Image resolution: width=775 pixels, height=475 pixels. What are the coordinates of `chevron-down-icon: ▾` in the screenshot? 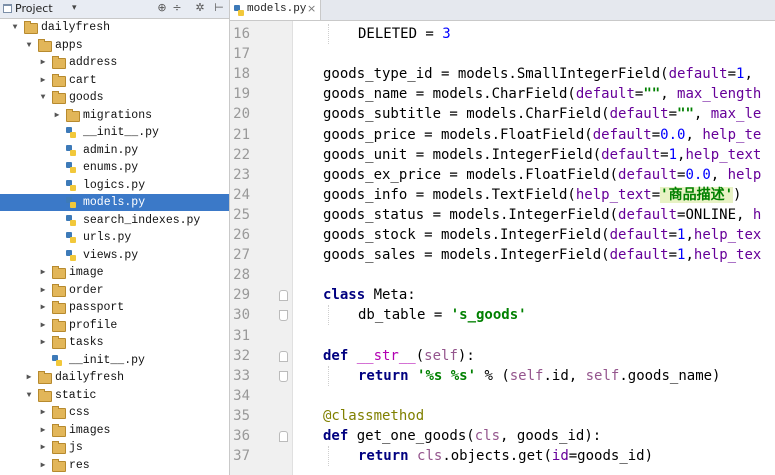 It's located at (74, 8).